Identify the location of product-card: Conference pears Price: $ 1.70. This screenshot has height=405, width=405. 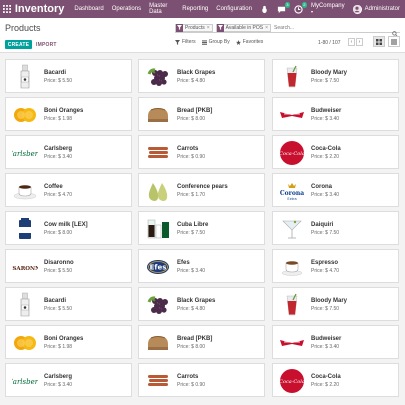
(201, 190).